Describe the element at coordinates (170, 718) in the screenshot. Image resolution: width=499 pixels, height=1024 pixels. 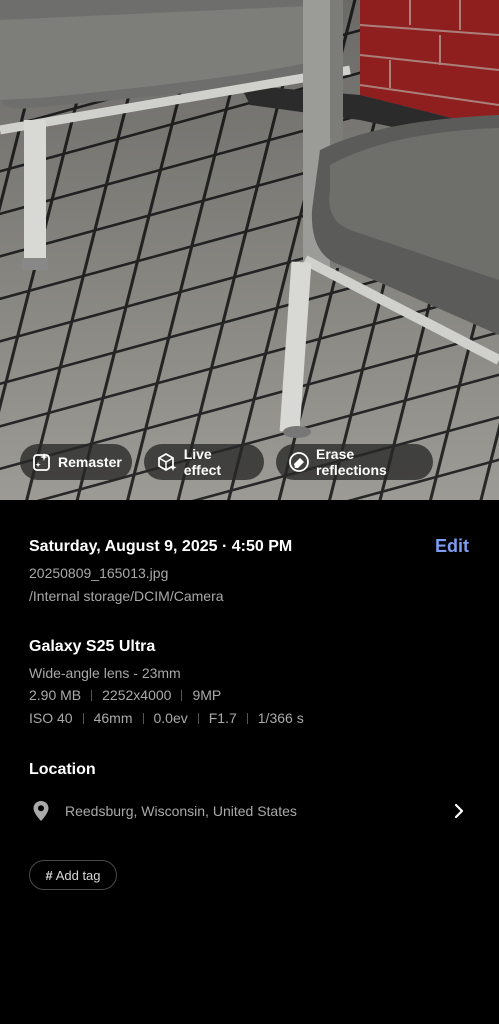
I see `exposure-value: 0.0ev` at that location.